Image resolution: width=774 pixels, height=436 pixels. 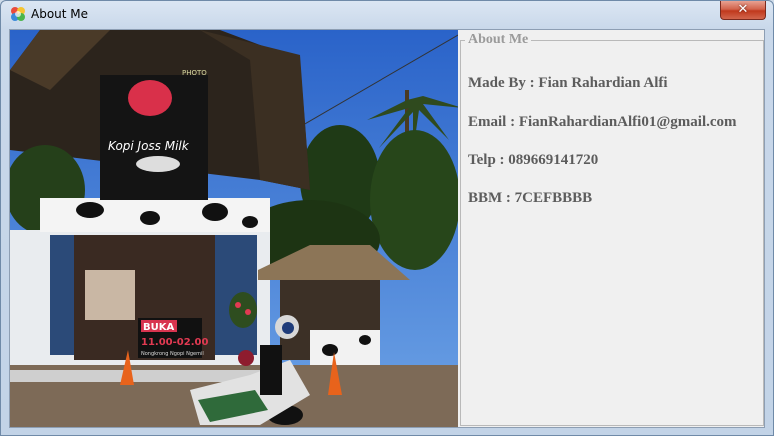 I want to click on app-icon, so click(x=18, y=14).